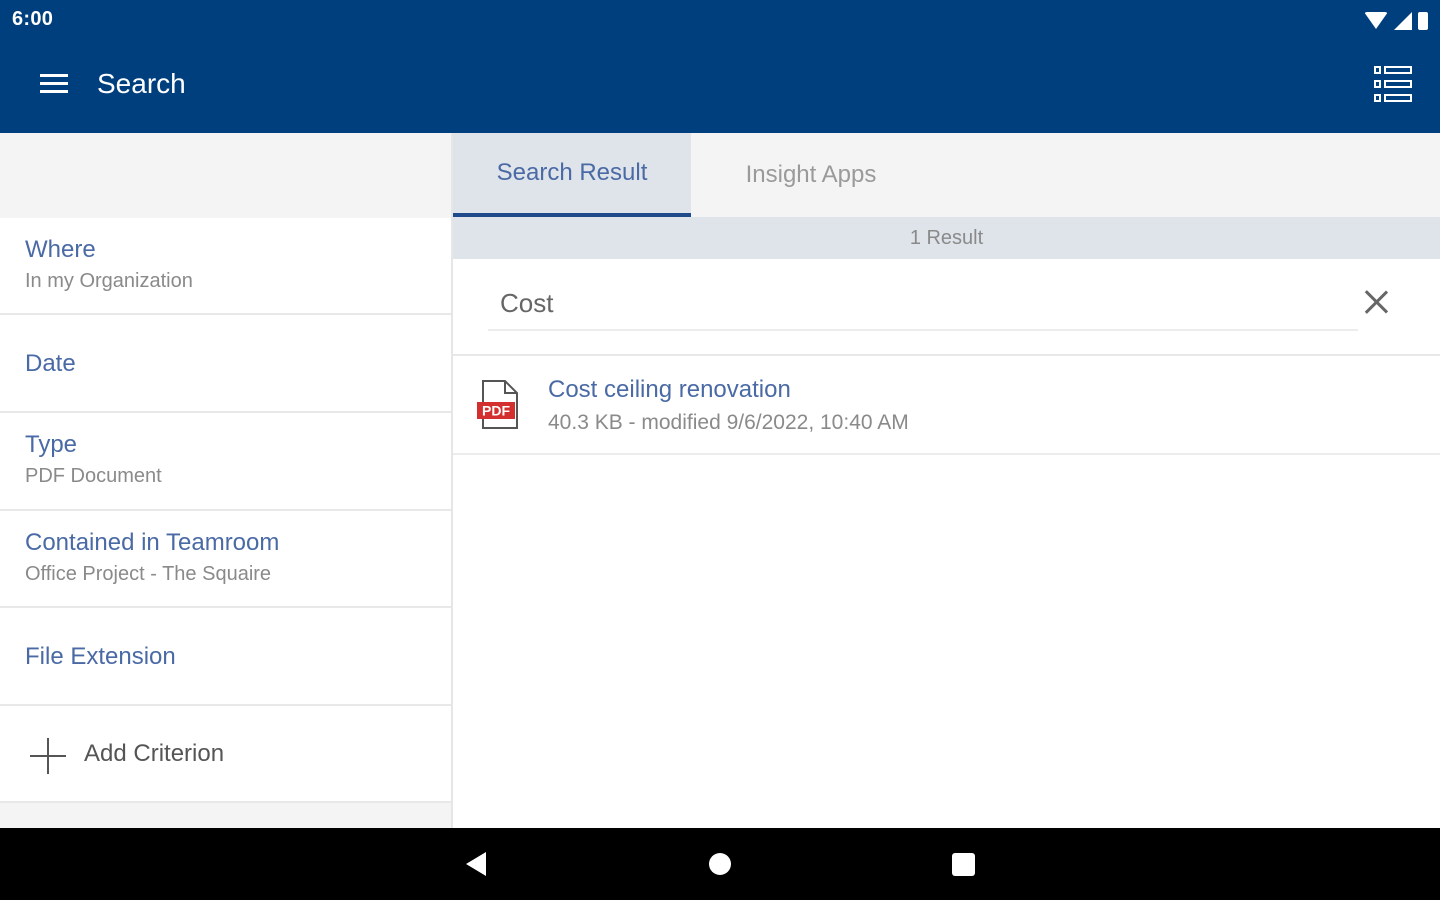 The image size is (1440, 900). I want to click on criterion-title: Where, so click(60, 249).